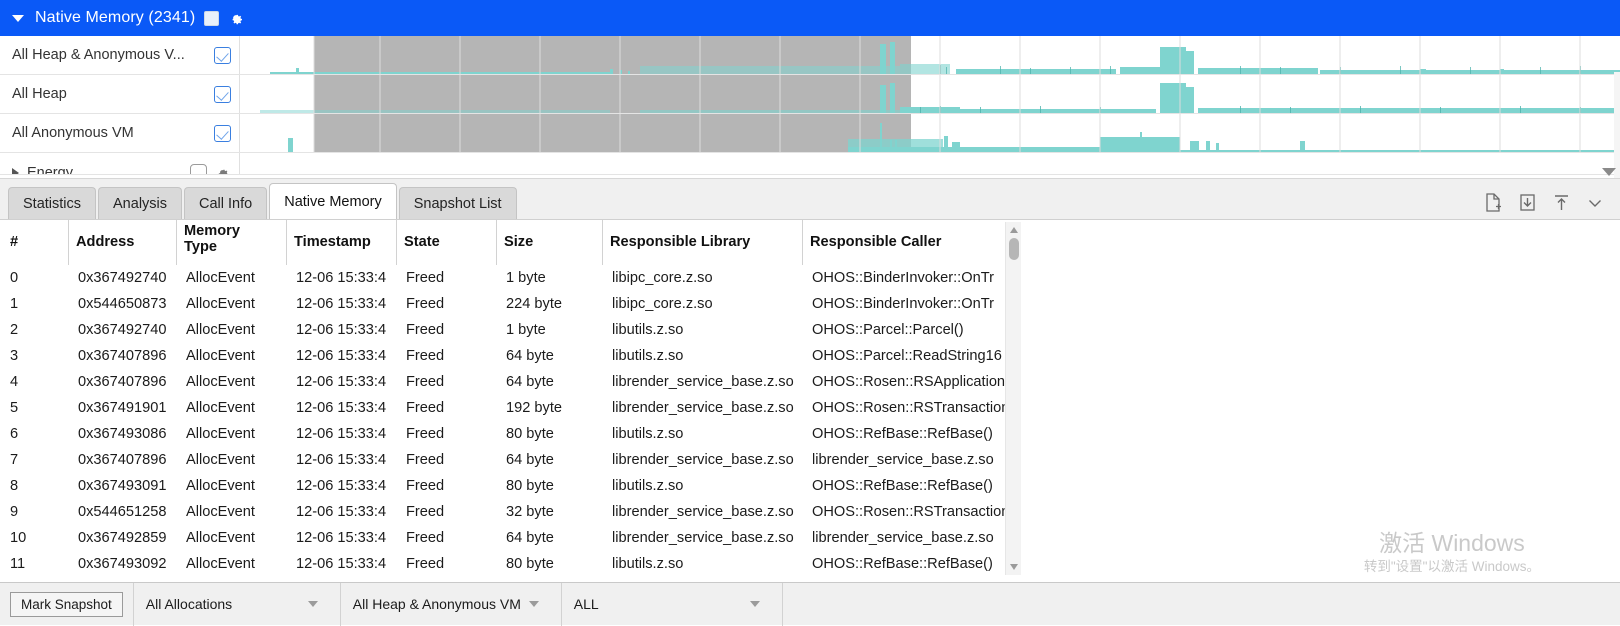  I want to click on column-header-size: Size, so click(549, 242).